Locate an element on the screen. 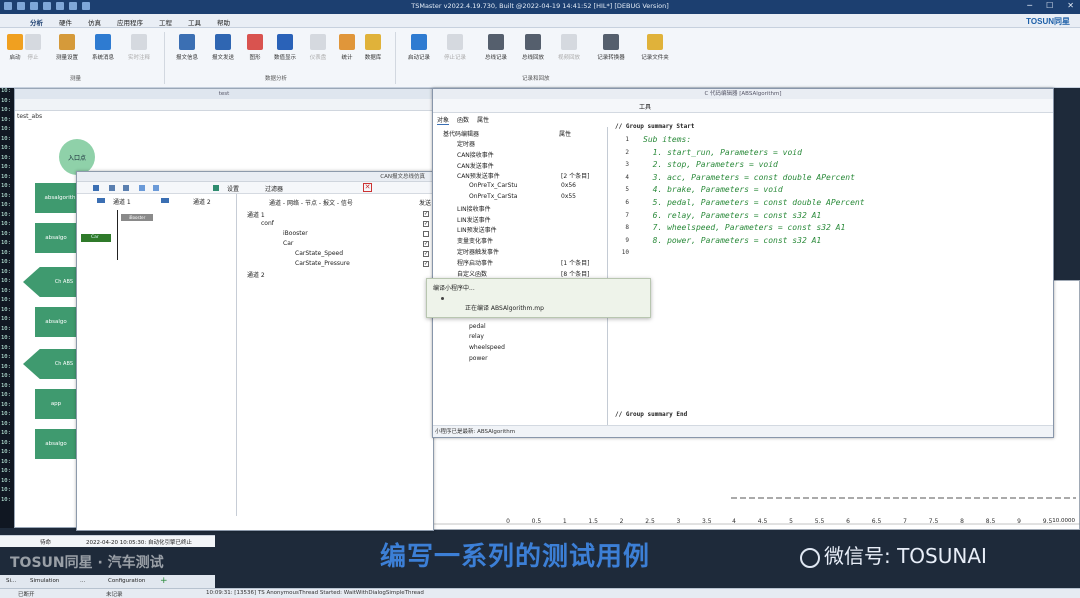  node-car: Car is located at coordinates (96, 238).